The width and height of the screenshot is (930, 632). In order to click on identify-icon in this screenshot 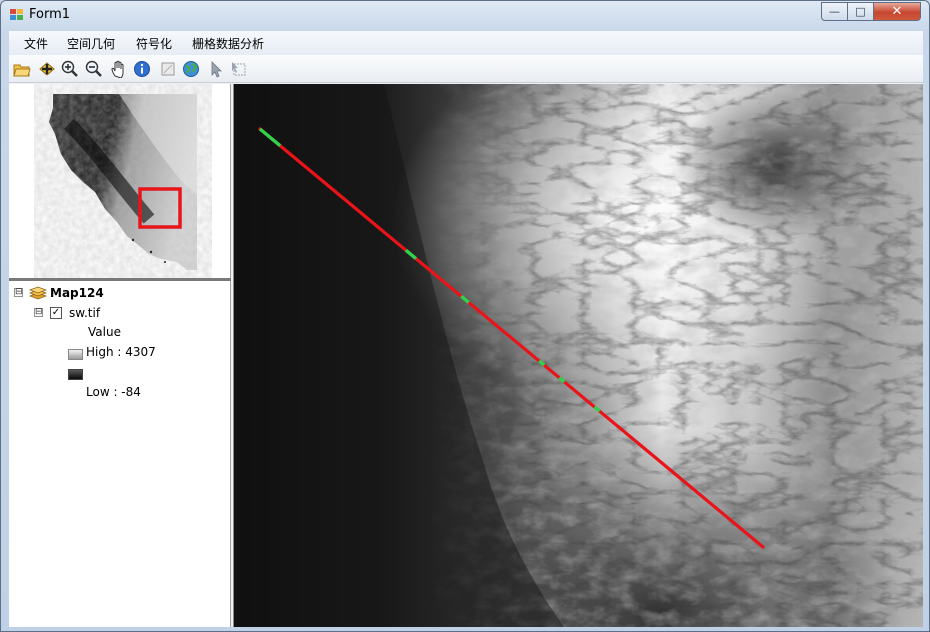, I will do `click(142, 69)`.